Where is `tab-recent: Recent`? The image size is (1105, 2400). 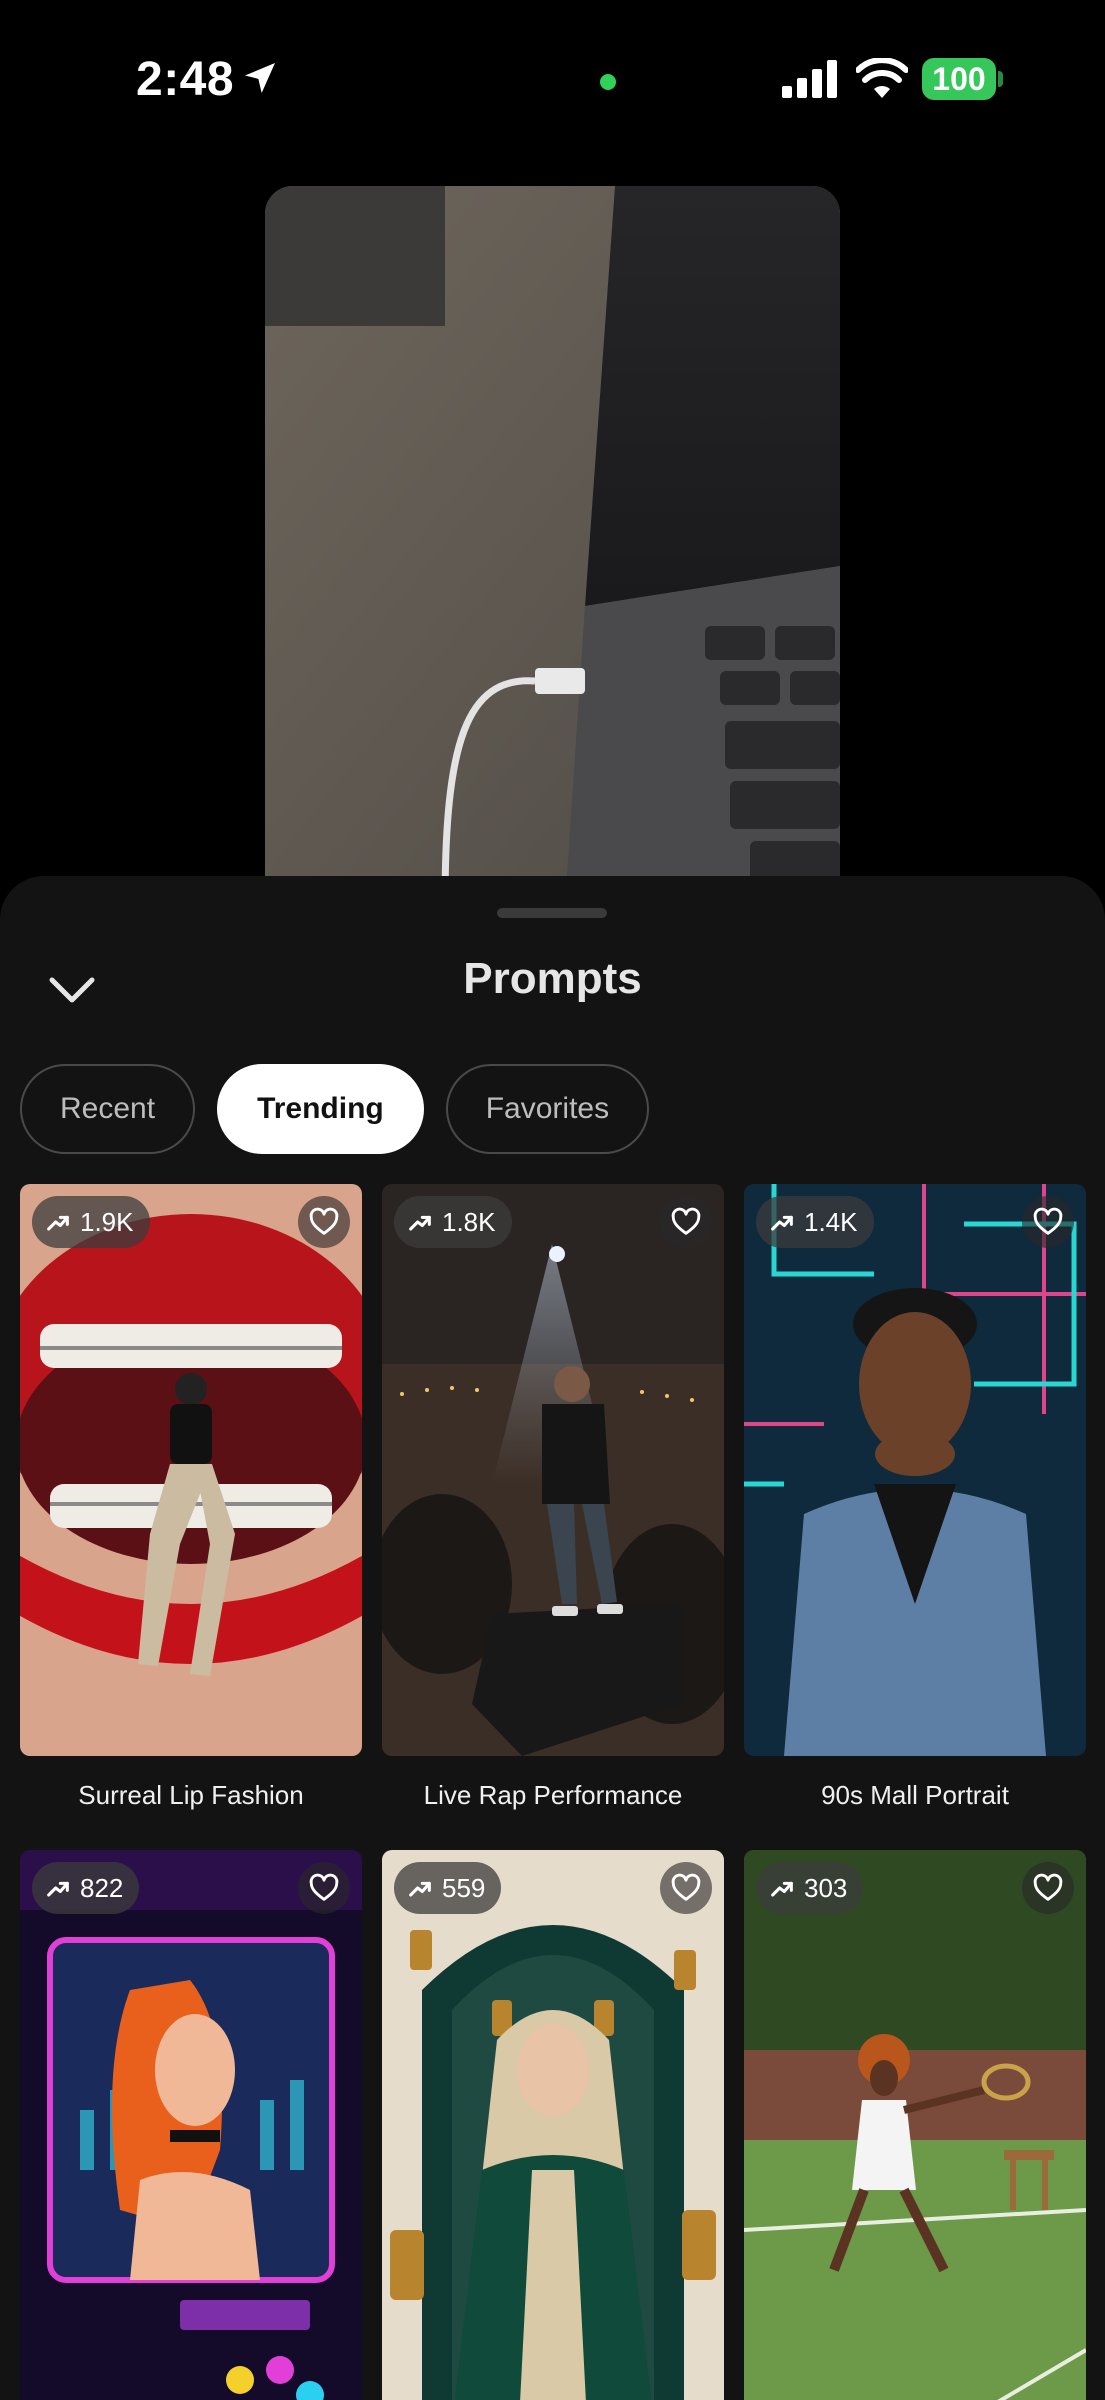 tab-recent: Recent is located at coordinates (108, 1109).